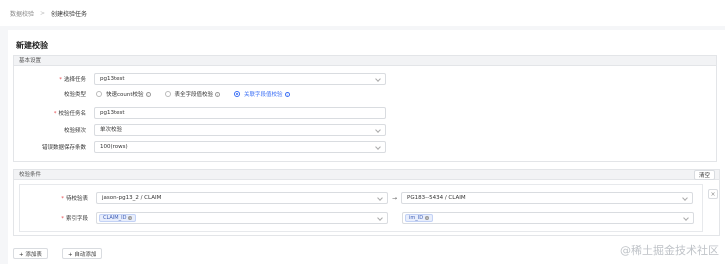 This screenshot has width=725, height=264. I want to click on task-select: pg13test, so click(240, 79).